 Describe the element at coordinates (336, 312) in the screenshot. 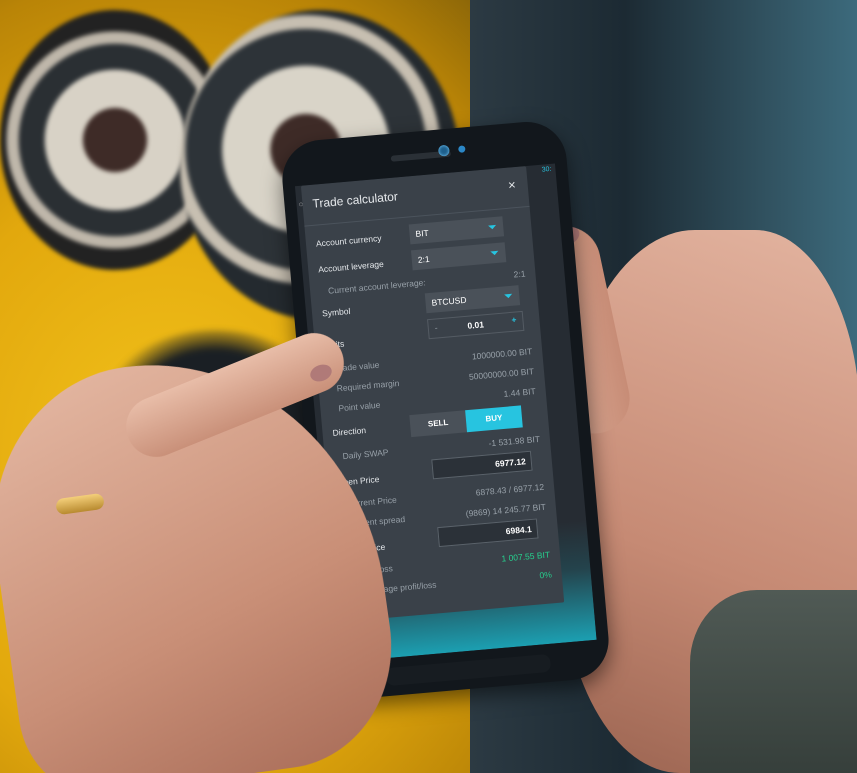

I see `symbol-label: Symbol` at that location.